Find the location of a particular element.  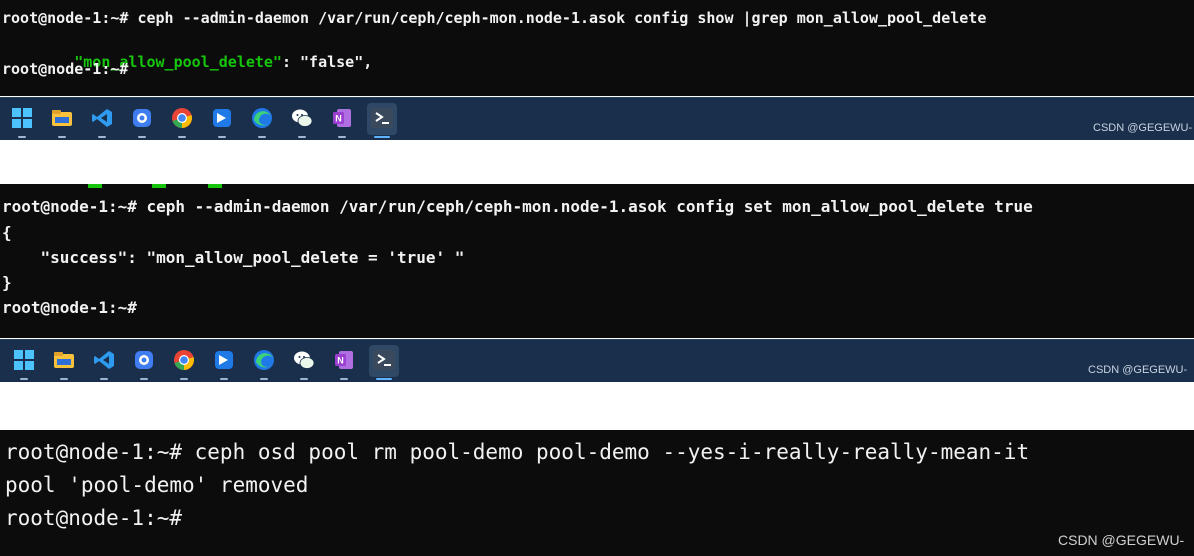

taskbar-1: N CSDN @GEGEWU- is located at coordinates (597, 119).